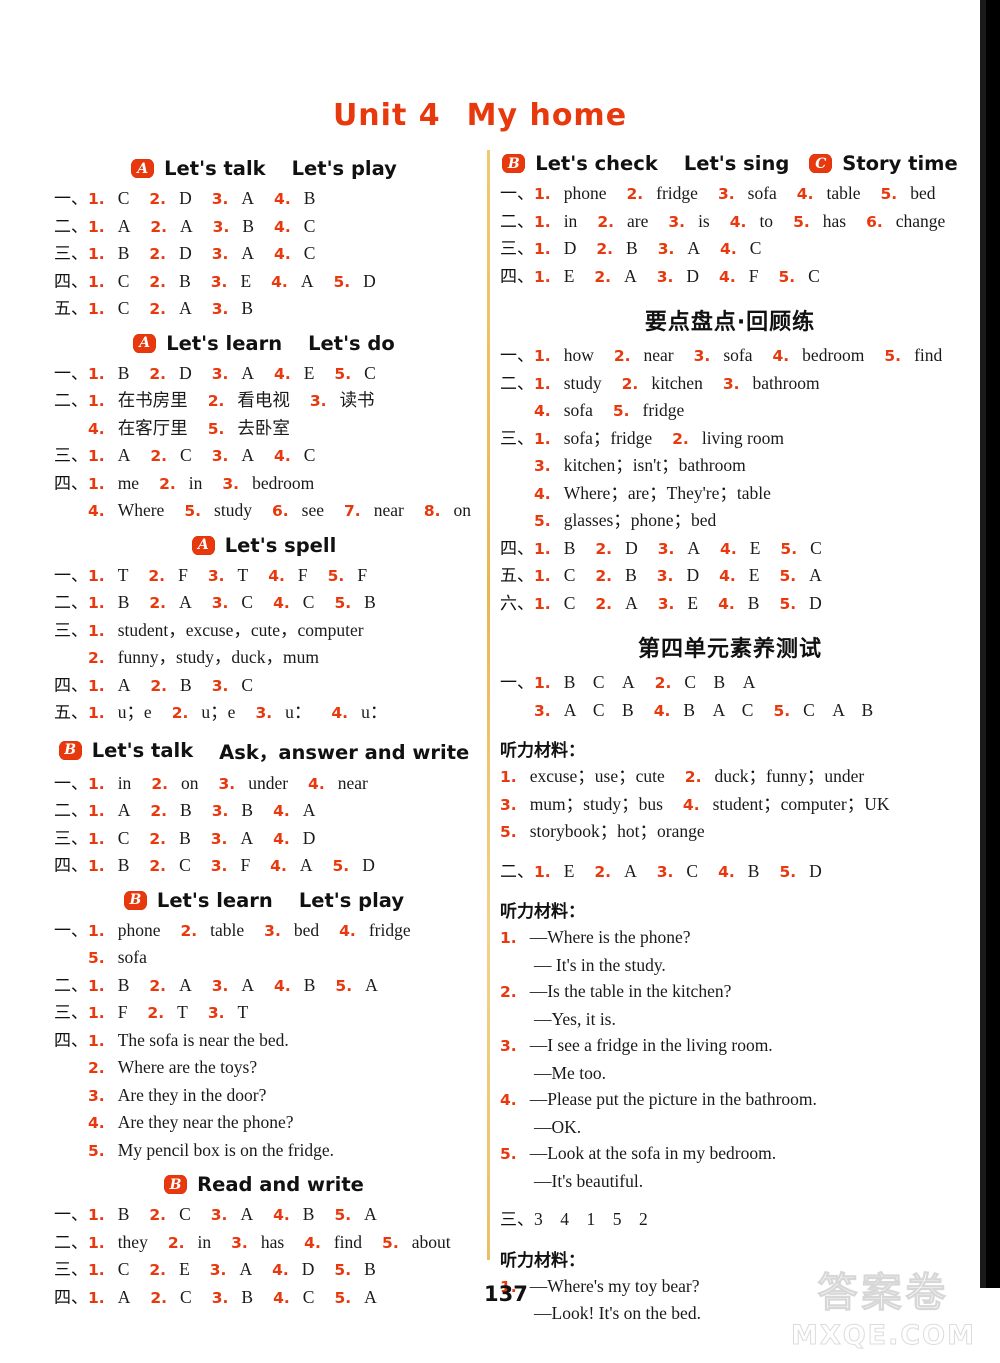 The height and width of the screenshot is (1363, 1000). What do you see at coordinates (730, 992) in the screenshot?
I see `answer-line: 2. —Is the table in the kitchen?` at bounding box center [730, 992].